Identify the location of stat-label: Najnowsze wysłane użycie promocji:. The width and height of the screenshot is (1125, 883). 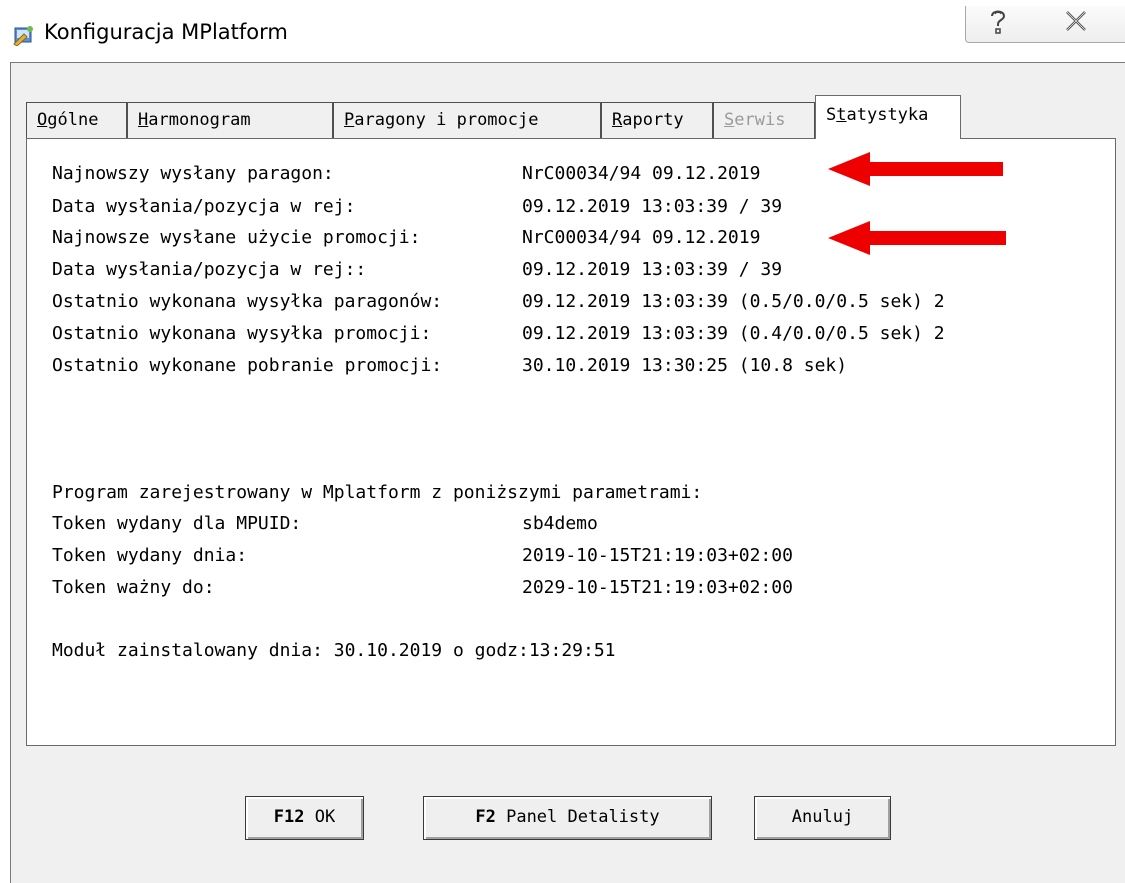
(236, 237).